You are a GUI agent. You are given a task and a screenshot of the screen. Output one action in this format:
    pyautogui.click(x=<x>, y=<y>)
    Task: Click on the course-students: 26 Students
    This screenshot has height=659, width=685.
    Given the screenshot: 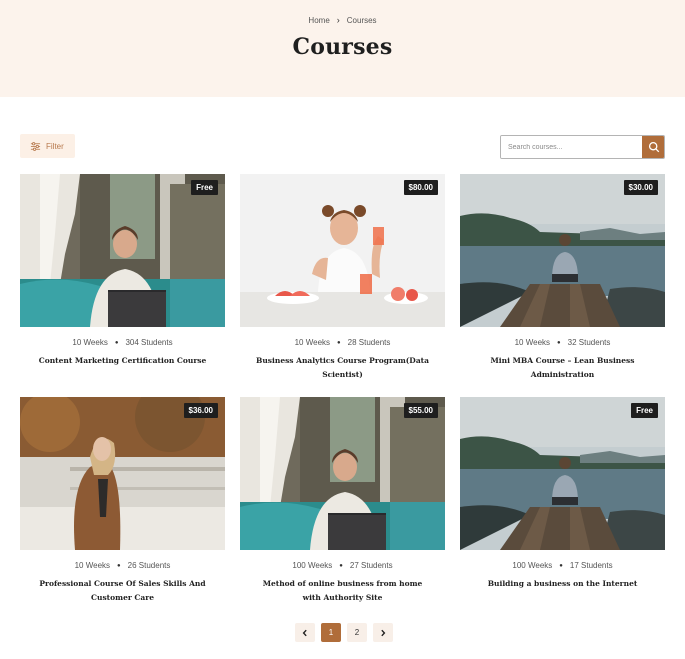 What is the action you would take?
    pyautogui.click(x=149, y=565)
    